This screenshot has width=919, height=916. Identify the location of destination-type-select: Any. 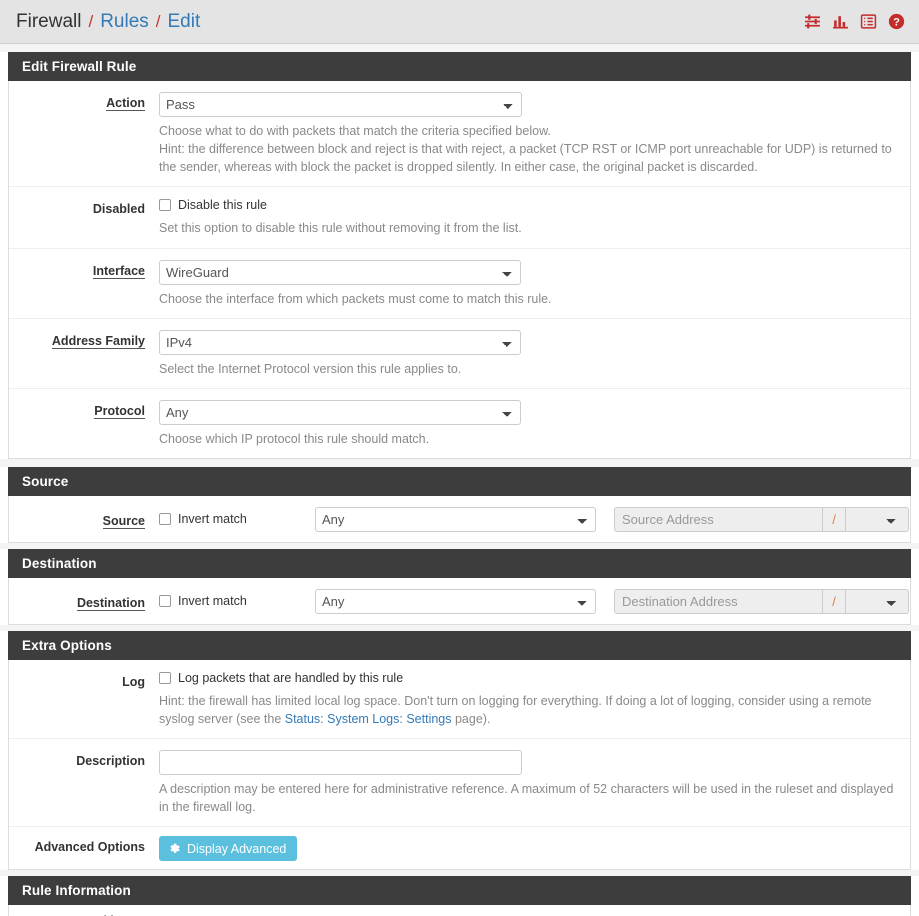
(455, 601).